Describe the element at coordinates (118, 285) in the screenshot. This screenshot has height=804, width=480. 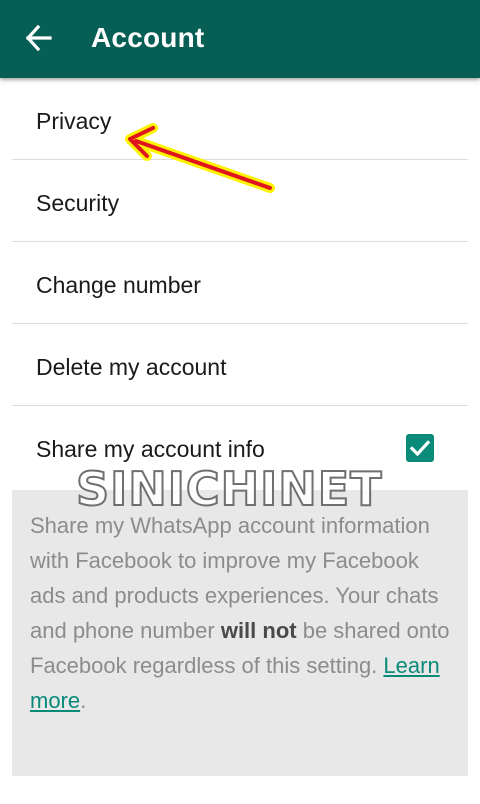
I see `menu-item-label: Change number` at that location.